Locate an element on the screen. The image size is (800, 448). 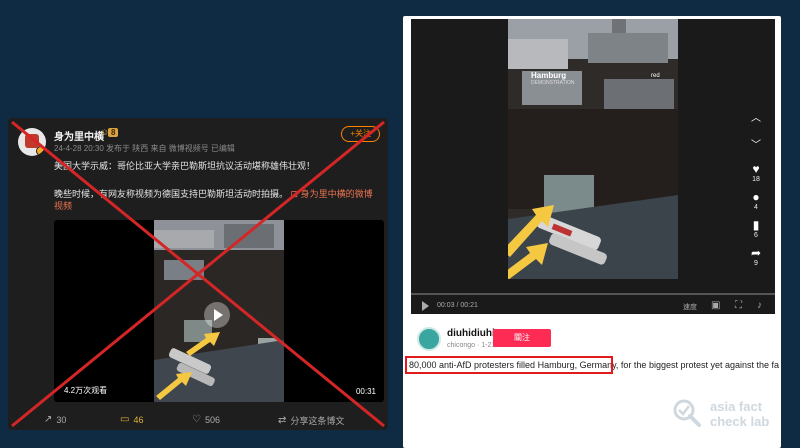
follow-button: +关注 is located at coordinates (360, 134).